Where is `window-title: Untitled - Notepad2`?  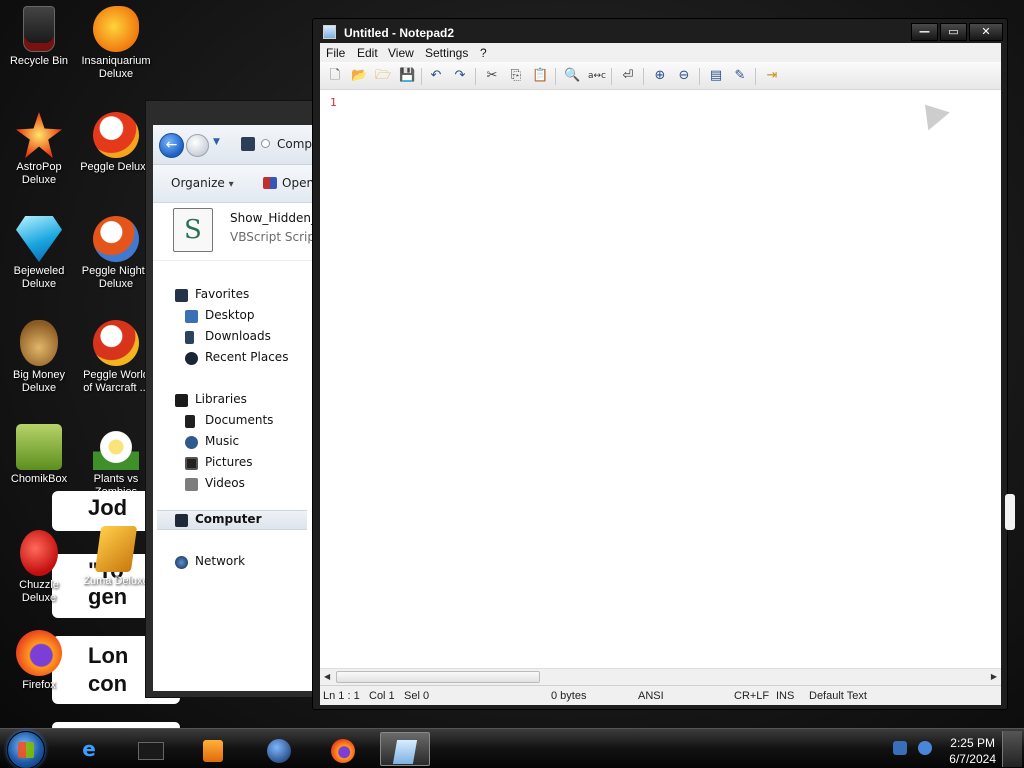 window-title: Untitled - Notepad2 is located at coordinates (399, 33).